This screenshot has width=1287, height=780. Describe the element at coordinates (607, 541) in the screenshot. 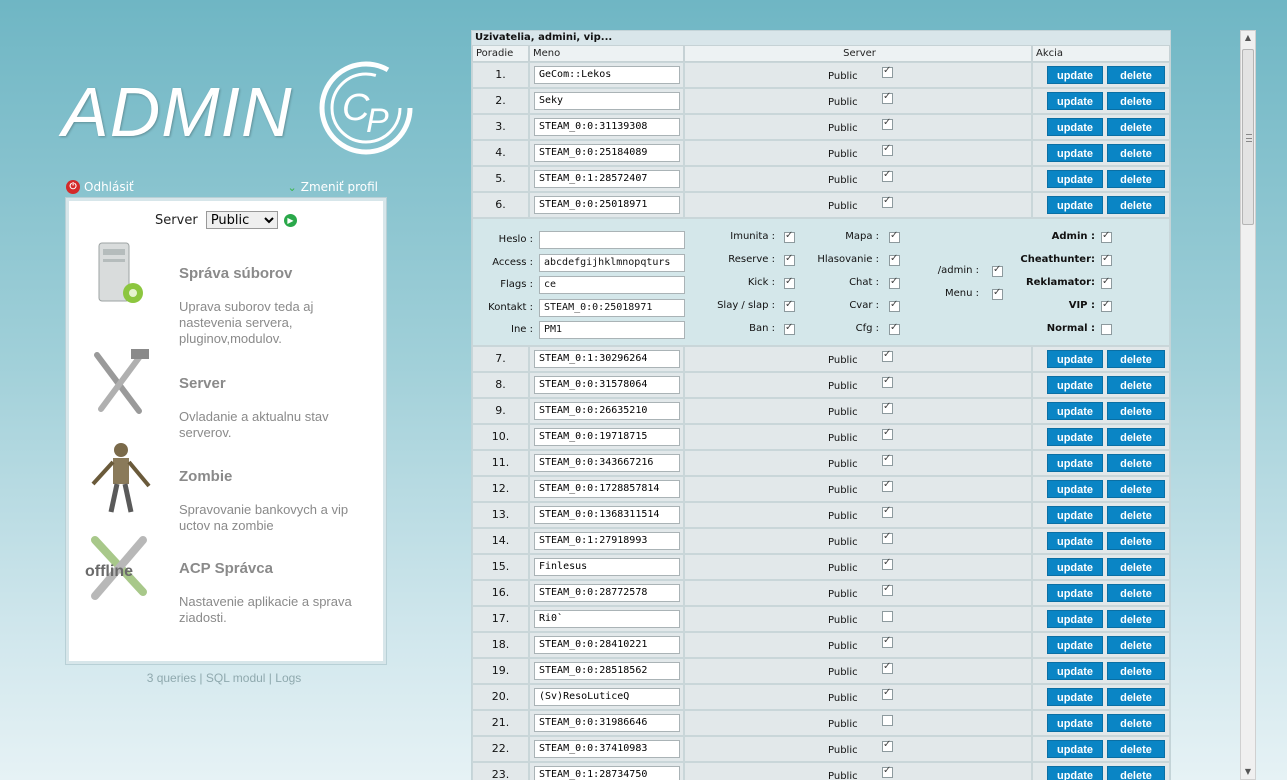

I see `name-input: STEAM_0:1:27918993` at that location.